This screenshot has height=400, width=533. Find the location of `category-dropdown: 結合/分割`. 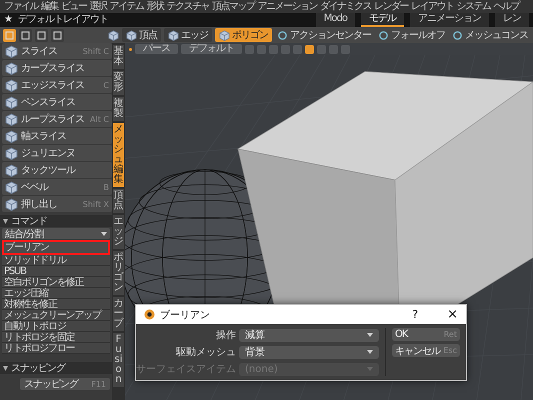

category-dropdown: 結合/分割 is located at coordinates (56, 233).